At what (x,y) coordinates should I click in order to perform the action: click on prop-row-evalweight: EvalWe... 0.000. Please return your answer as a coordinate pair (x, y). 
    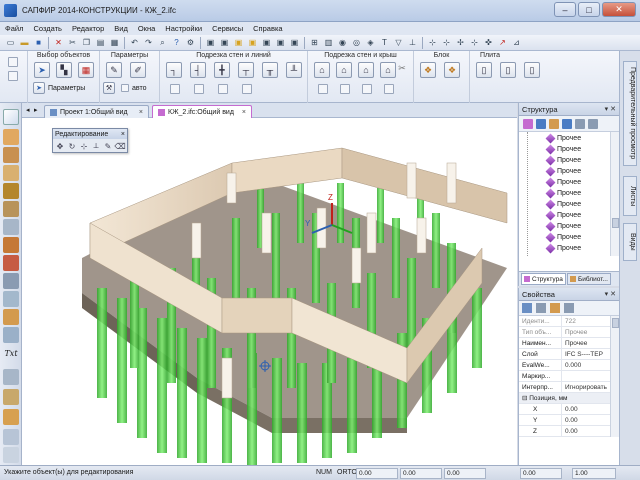
    Looking at the image, I should click on (565, 365).